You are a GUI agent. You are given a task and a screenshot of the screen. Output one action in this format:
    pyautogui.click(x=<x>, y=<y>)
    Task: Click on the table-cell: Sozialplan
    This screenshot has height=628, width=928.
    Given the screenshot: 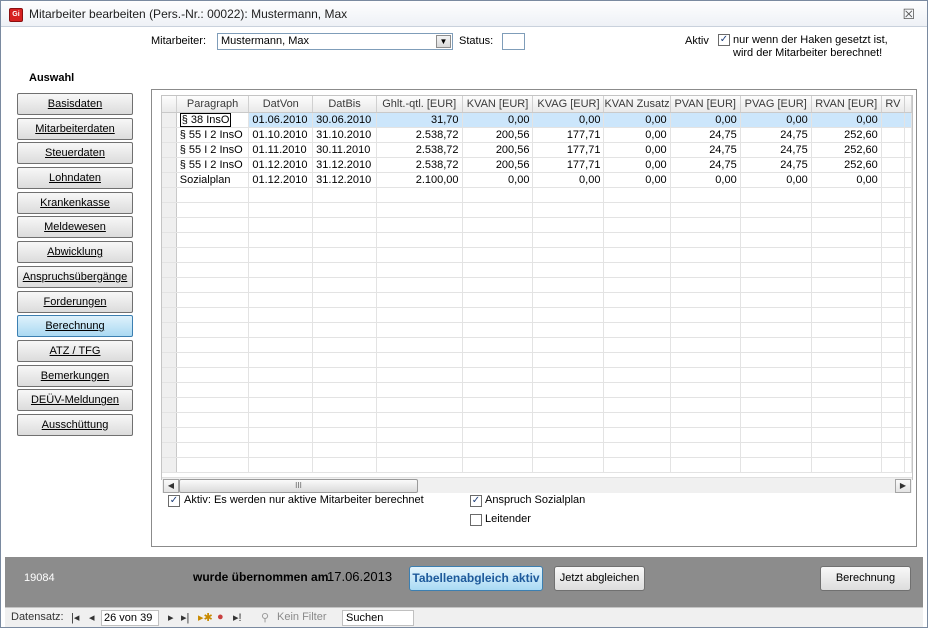 What is the action you would take?
    pyautogui.click(x=213, y=180)
    